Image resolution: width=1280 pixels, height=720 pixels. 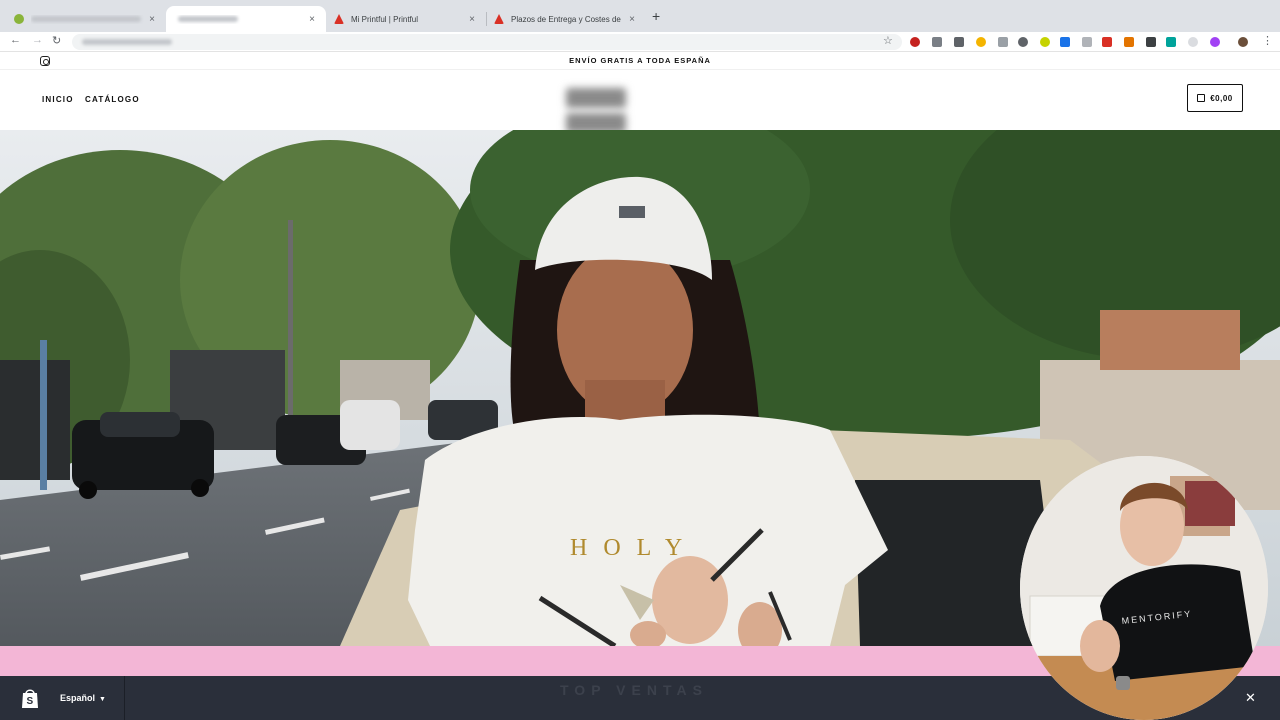 I want to click on shopify-bag-icon: S, so click(x=30, y=698).